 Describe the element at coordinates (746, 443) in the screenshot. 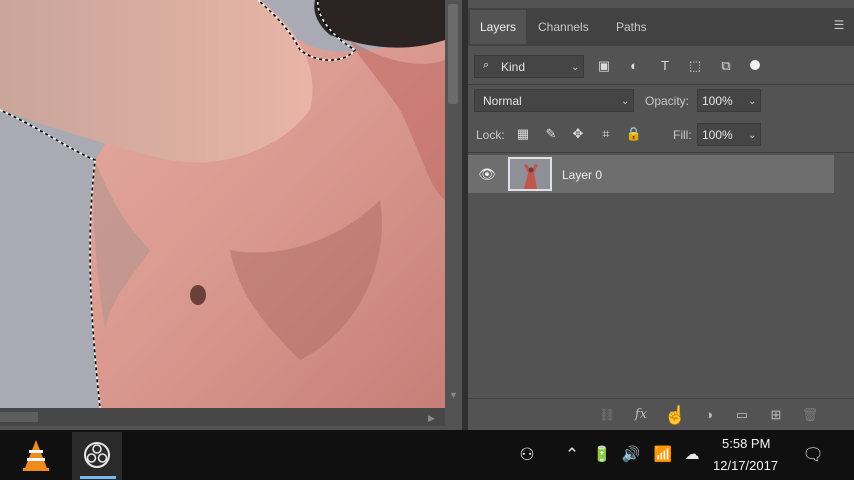

I see `taskbar-time: 5:58 PM` at that location.